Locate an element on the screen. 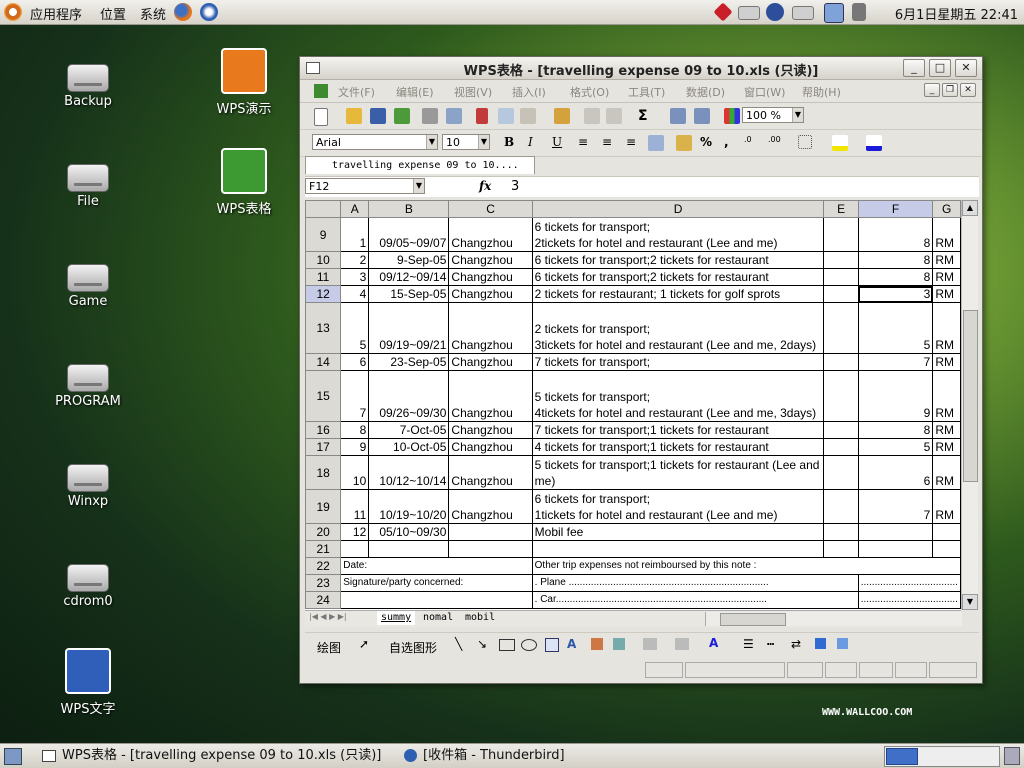 Image resolution: width=1024 pixels, height=768 pixels. row-header: 9 is located at coordinates (323, 234).